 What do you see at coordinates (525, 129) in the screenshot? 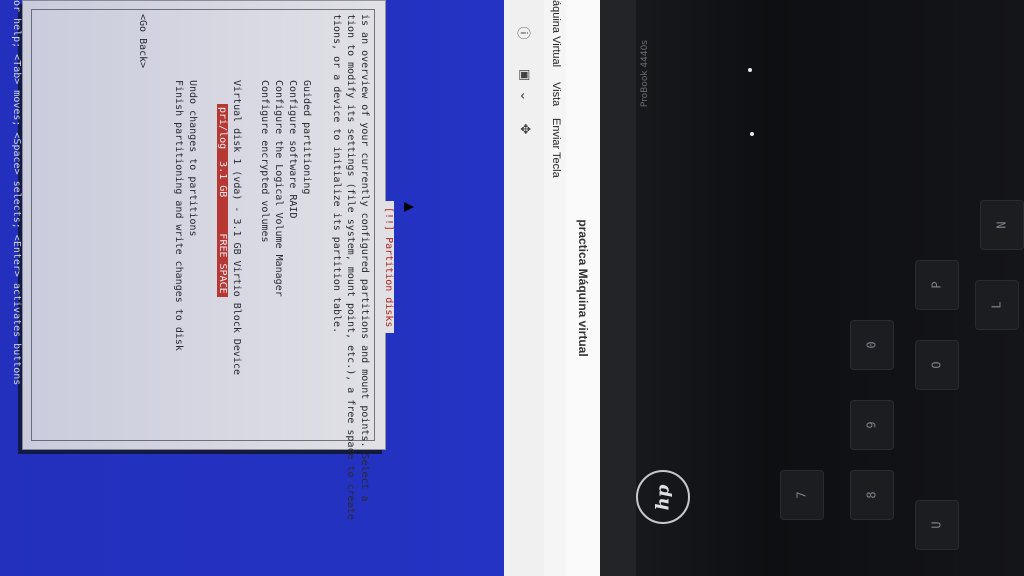
I see `move-icon: ✥` at bounding box center [525, 129].